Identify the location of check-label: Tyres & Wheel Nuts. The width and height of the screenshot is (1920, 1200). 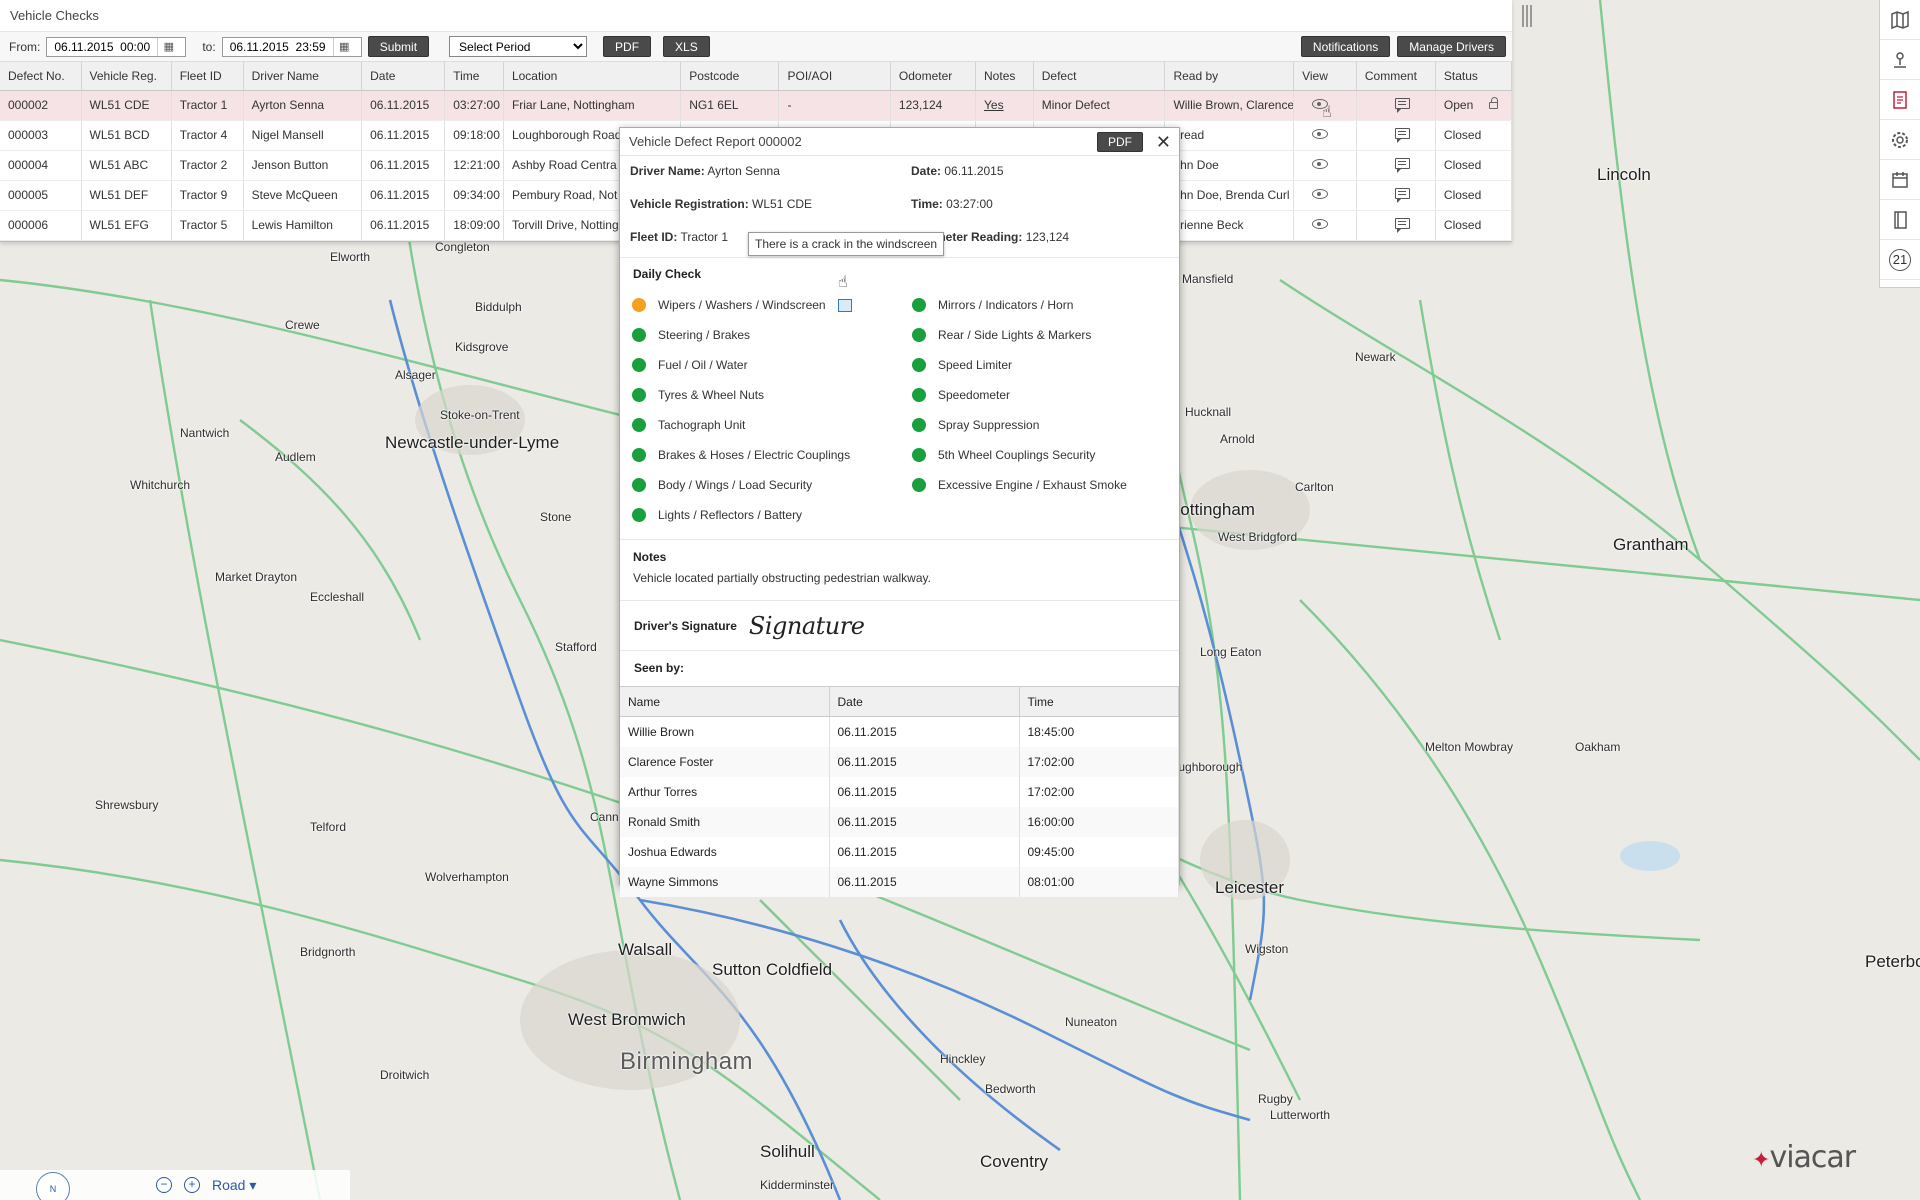
(711, 395).